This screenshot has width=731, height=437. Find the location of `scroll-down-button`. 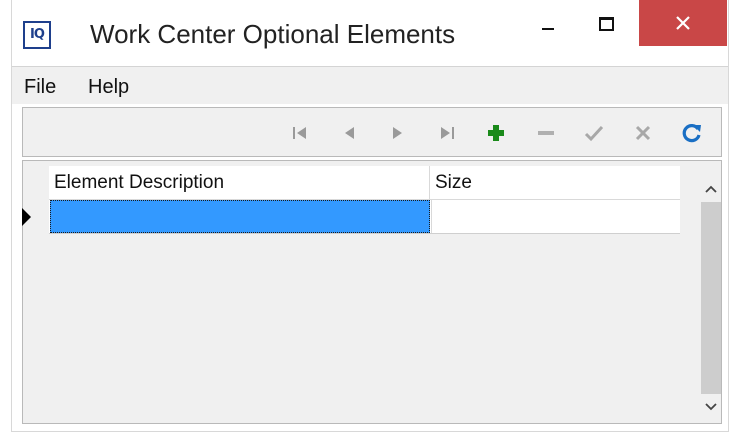

scroll-down-button is located at coordinates (711, 407).